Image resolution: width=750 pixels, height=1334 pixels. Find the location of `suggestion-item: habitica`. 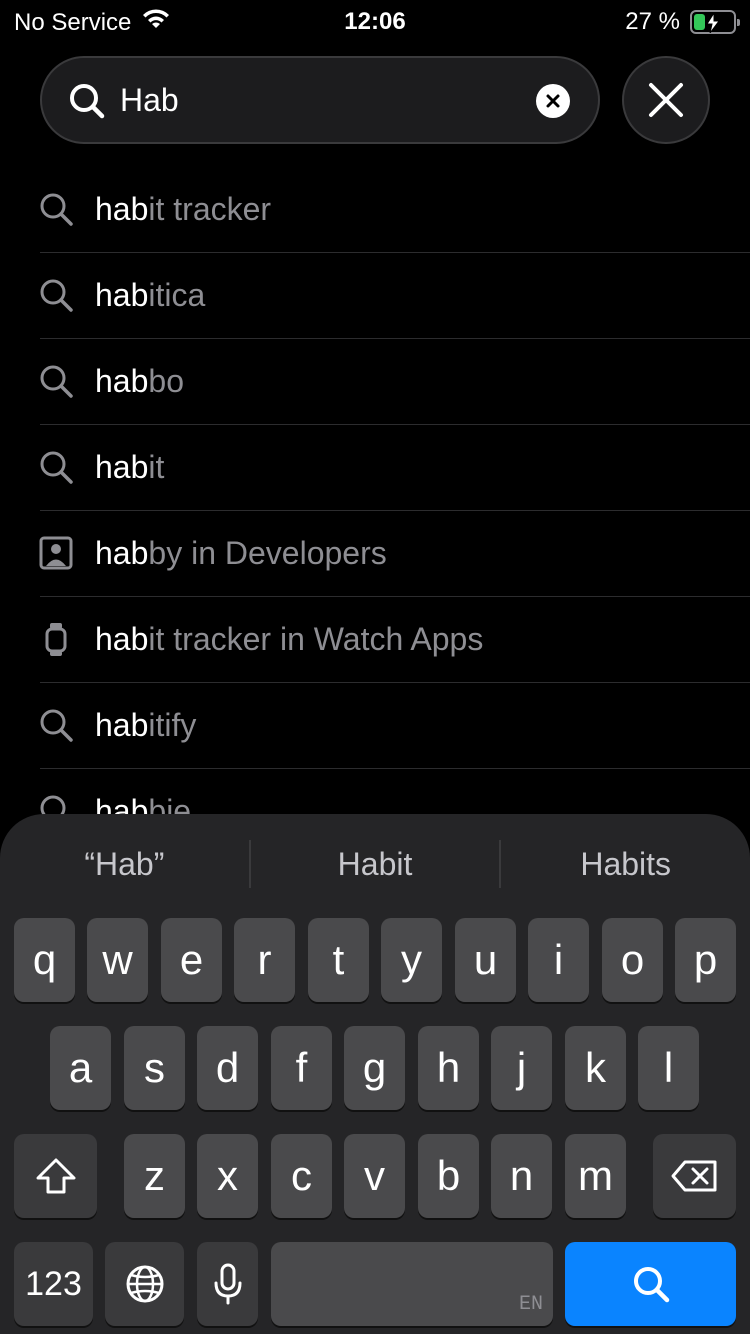

suggestion-item: habitica is located at coordinates (375, 296).